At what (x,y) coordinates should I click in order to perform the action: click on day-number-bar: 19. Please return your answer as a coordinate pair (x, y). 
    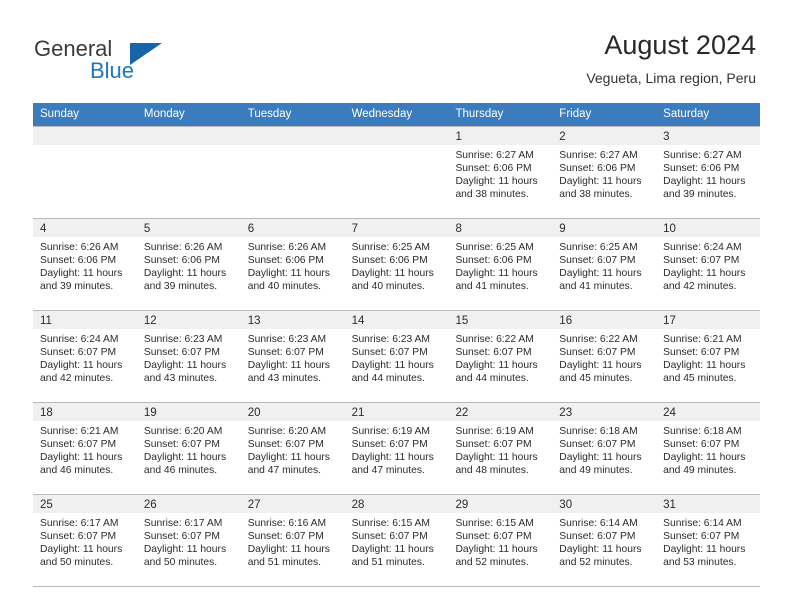
    Looking at the image, I should click on (188, 412).